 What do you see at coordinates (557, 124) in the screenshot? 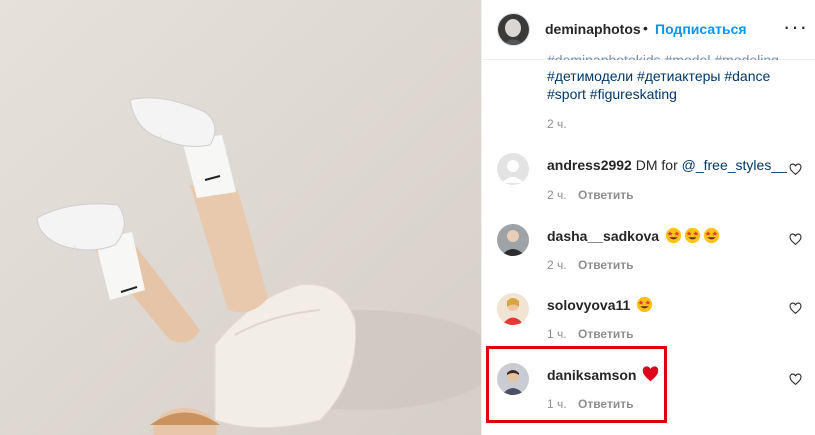
I see `caption-time: 2 ч.` at bounding box center [557, 124].